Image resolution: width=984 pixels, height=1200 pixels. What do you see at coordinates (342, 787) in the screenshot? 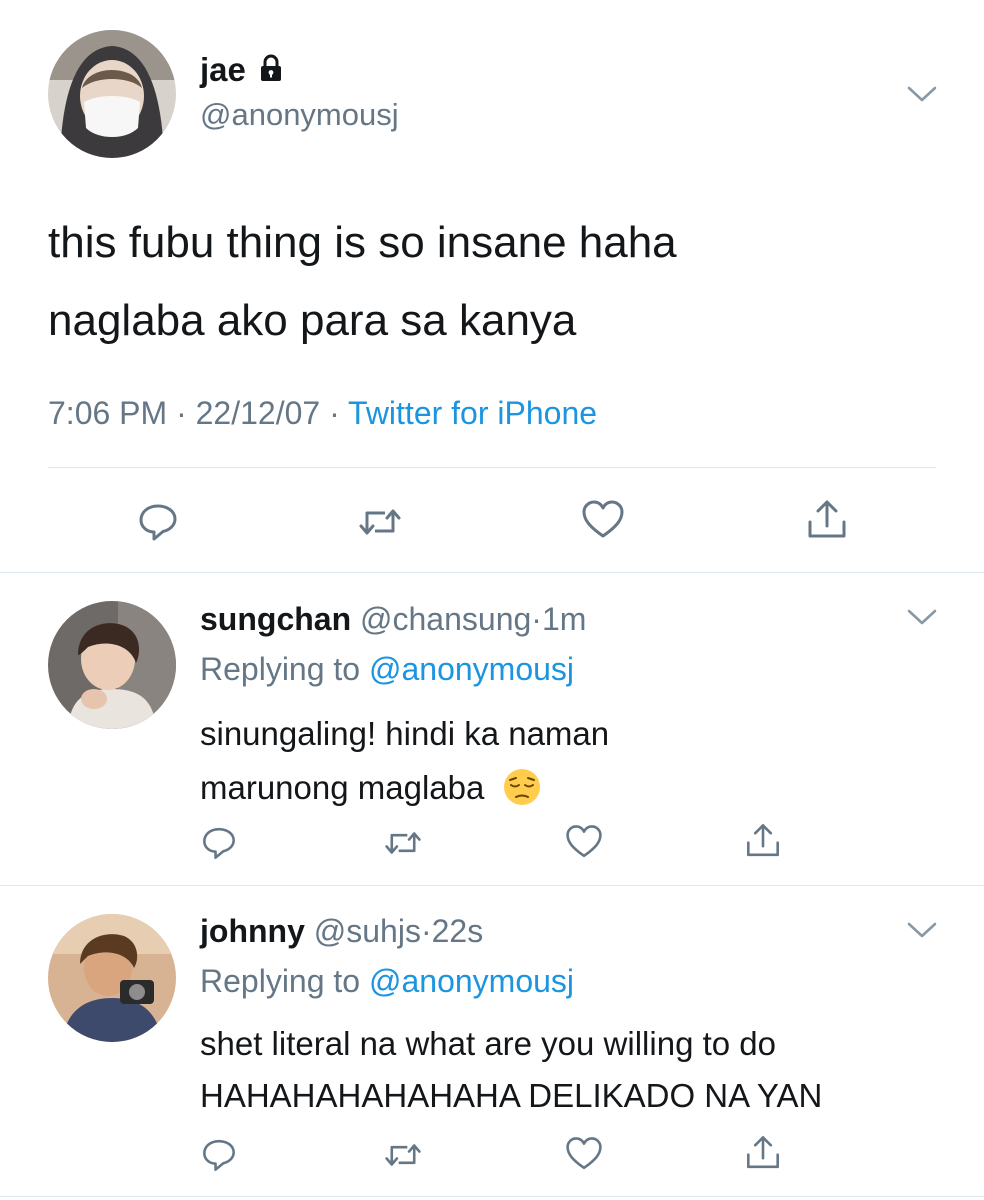
I see `tweet-text-fragment: marunong maglaba` at bounding box center [342, 787].